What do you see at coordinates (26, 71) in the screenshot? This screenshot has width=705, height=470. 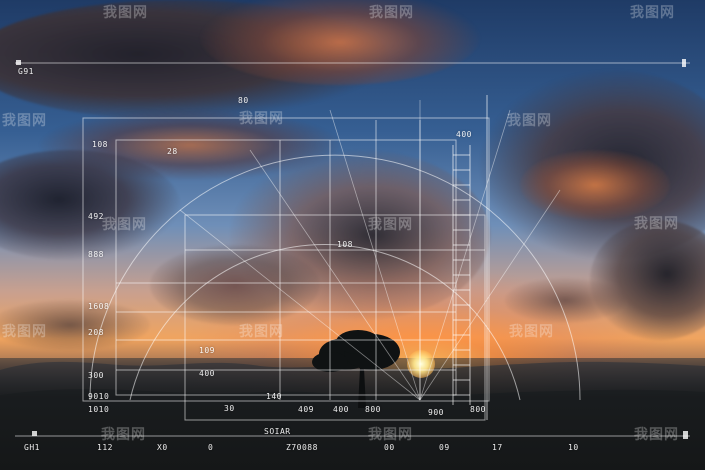 I see `label-top-left: G91` at bounding box center [26, 71].